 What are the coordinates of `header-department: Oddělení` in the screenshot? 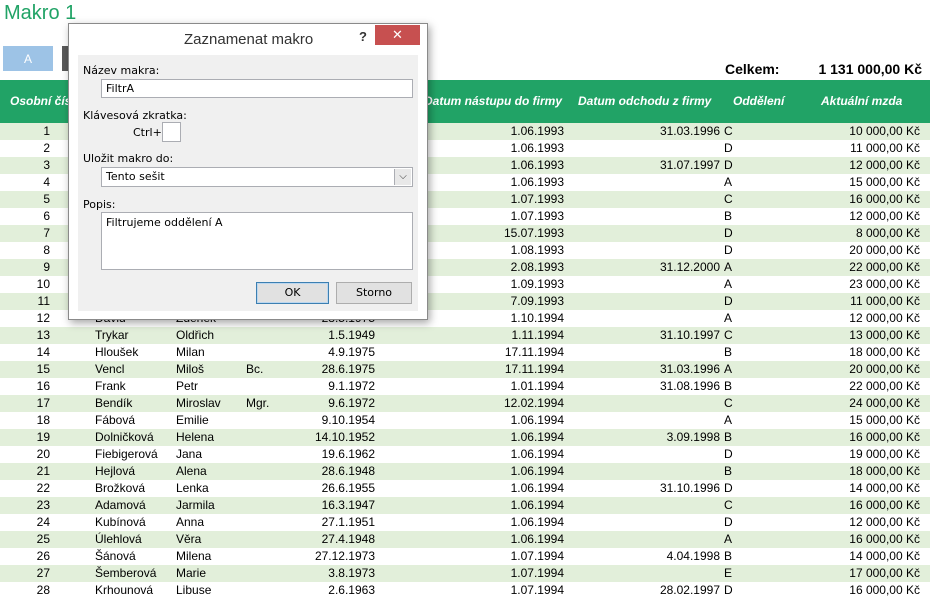 It's located at (758, 101).